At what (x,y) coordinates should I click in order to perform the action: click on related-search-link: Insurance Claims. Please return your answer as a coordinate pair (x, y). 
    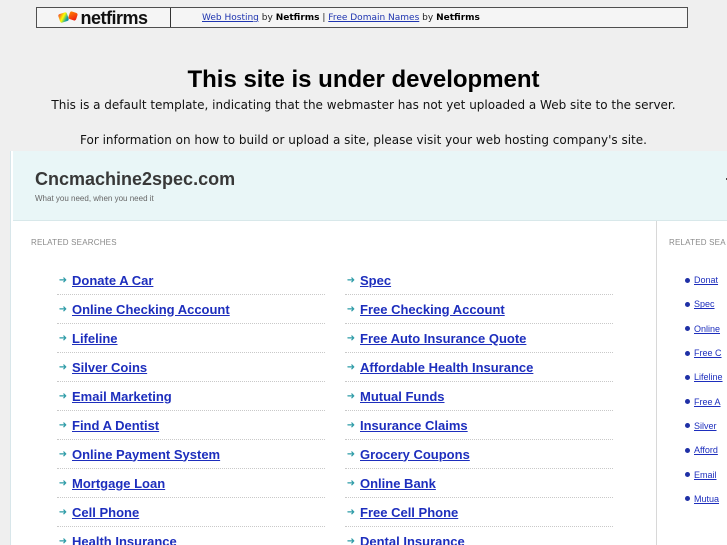
    Looking at the image, I should click on (414, 425).